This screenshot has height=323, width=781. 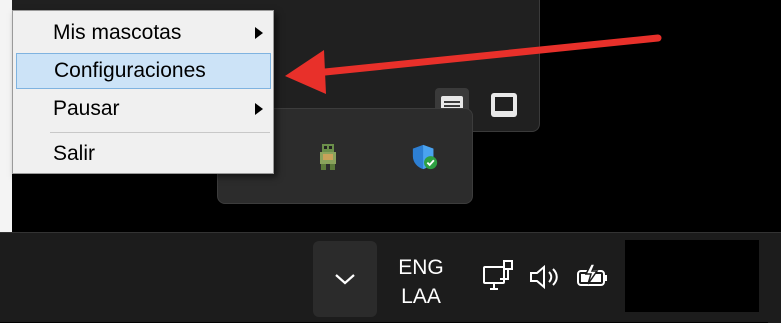 What do you see at coordinates (421, 267) in the screenshot?
I see `language-code: ENG` at bounding box center [421, 267].